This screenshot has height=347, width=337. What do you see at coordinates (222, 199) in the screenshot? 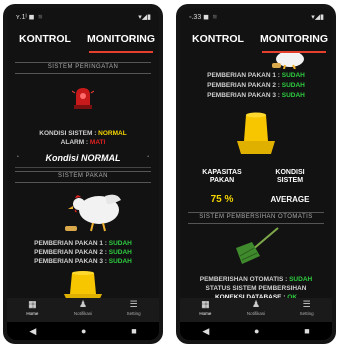
I see `kapasitas-value: 75 %` at bounding box center [222, 199].